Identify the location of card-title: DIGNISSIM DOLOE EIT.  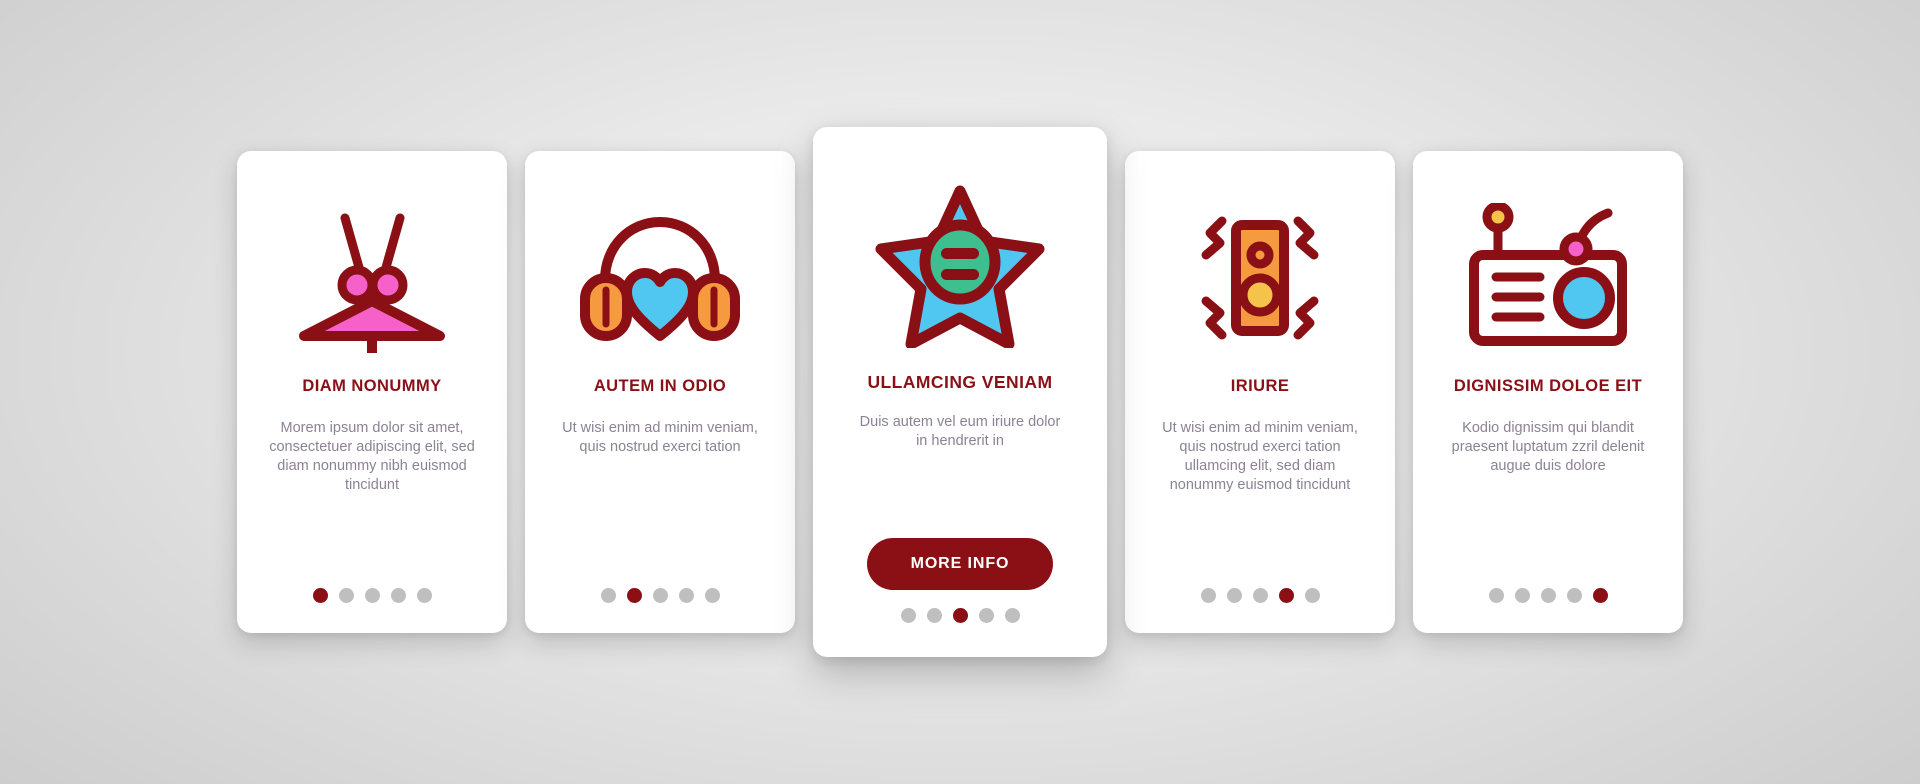
(1548, 386).